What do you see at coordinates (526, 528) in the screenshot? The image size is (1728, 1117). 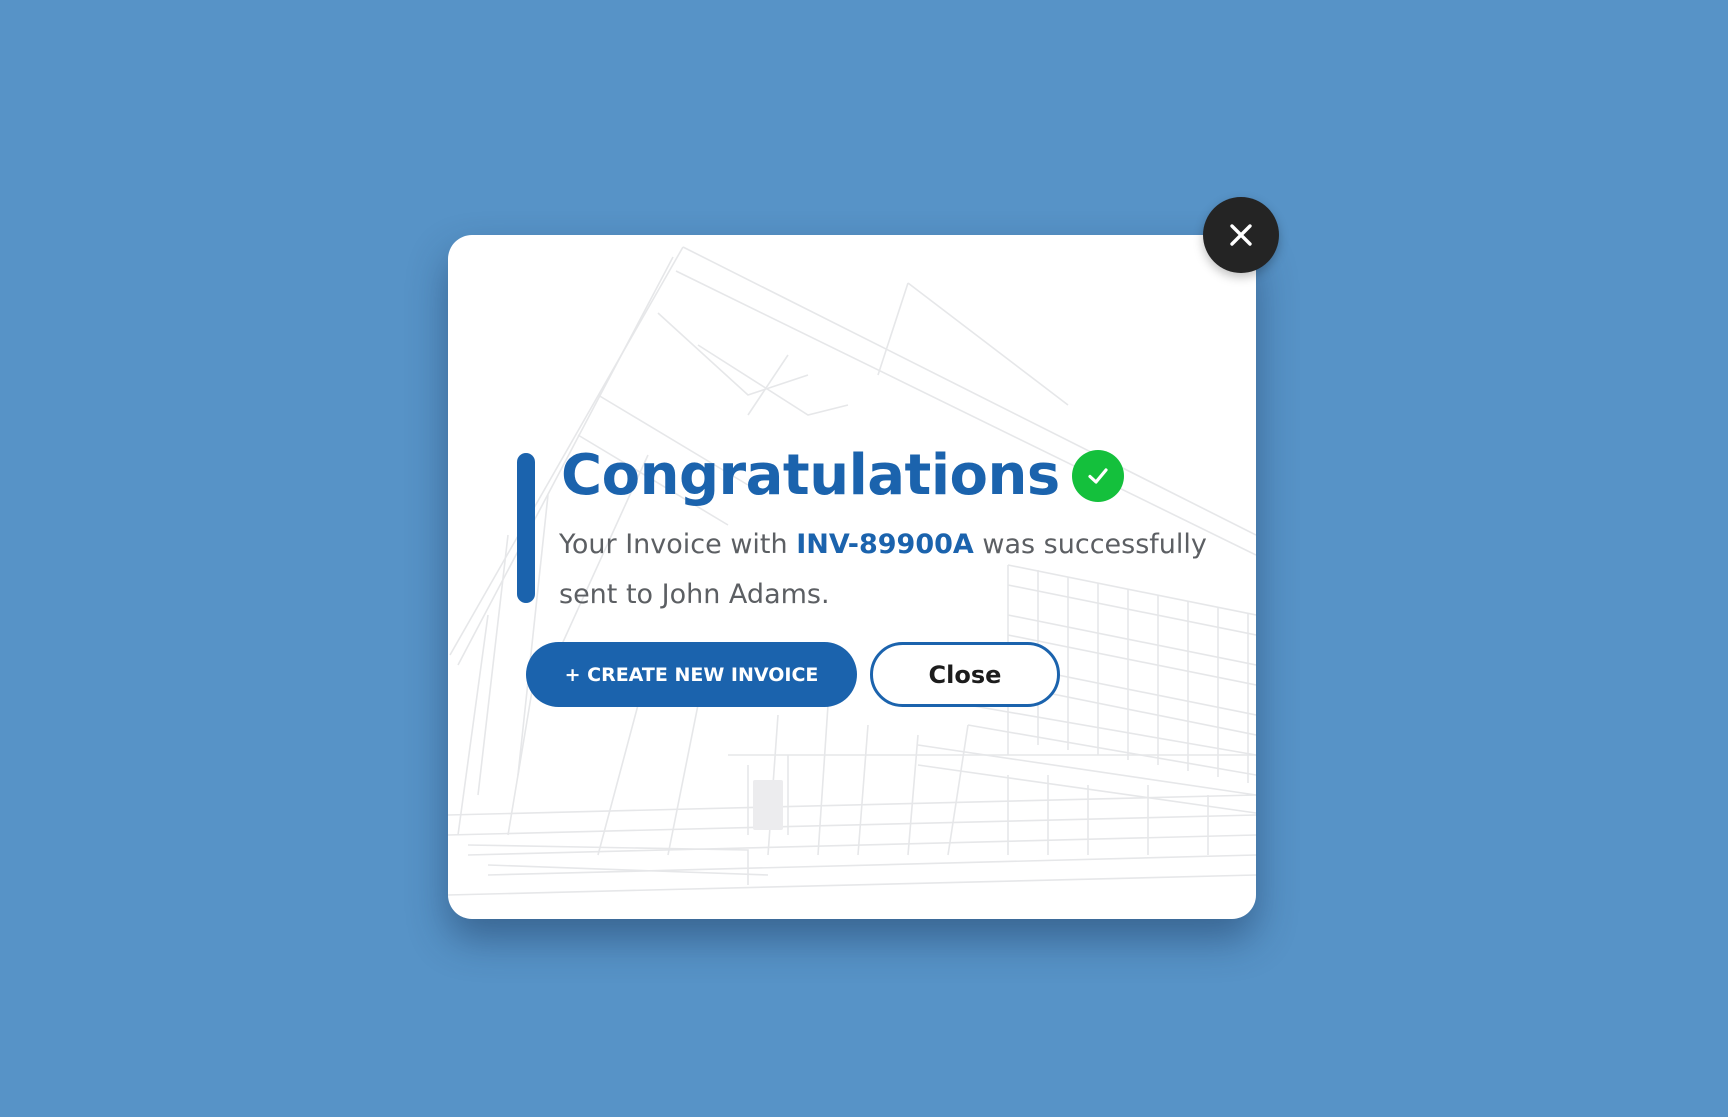 I see `accent-bar` at bounding box center [526, 528].